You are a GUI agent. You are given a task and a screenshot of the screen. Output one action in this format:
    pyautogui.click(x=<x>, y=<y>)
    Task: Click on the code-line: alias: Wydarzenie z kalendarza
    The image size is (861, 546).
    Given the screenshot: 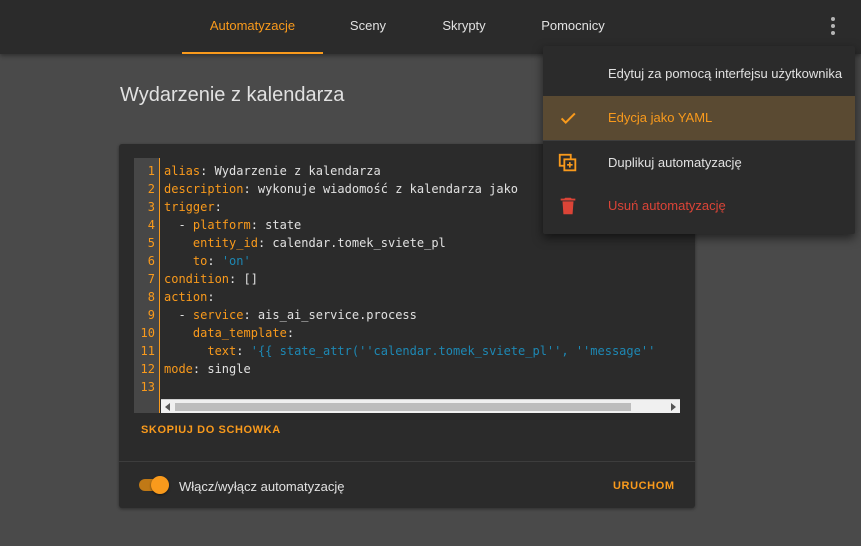 What is the action you would take?
    pyautogui.click(x=272, y=171)
    